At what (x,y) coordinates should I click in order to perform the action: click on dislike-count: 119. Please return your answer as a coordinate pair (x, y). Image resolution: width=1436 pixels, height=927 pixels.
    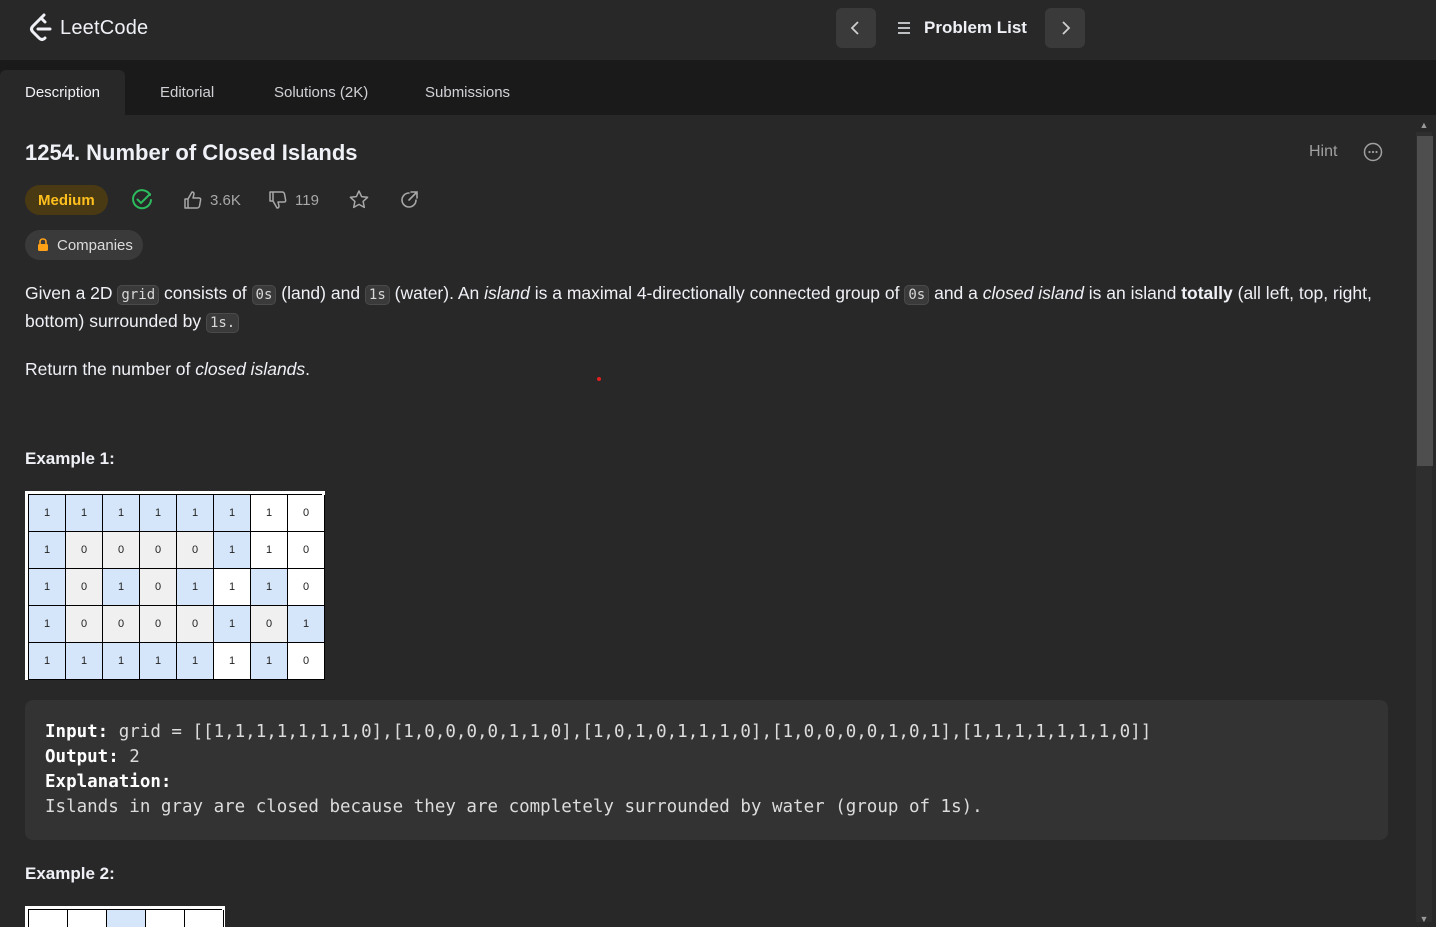
    Looking at the image, I should click on (307, 200).